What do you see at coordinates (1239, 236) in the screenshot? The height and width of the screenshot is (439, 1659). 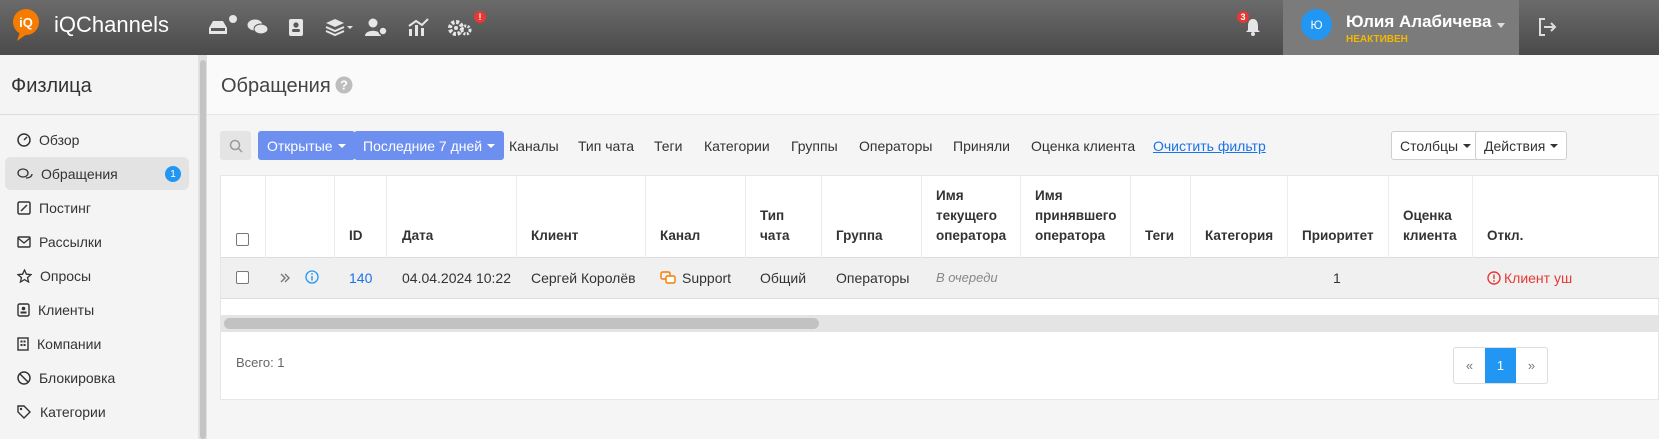 I see `header-category: Категория` at bounding box center [1239, 236].